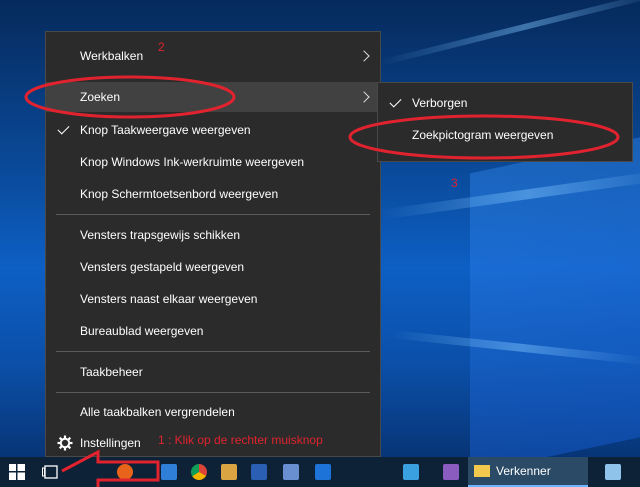 The width and height of the screenshot is (640, 487). What do you see at coordinates (110, 443) in the screenshot?
I see `menu-item-label: Instellingen` at bounding box center [110, 443].